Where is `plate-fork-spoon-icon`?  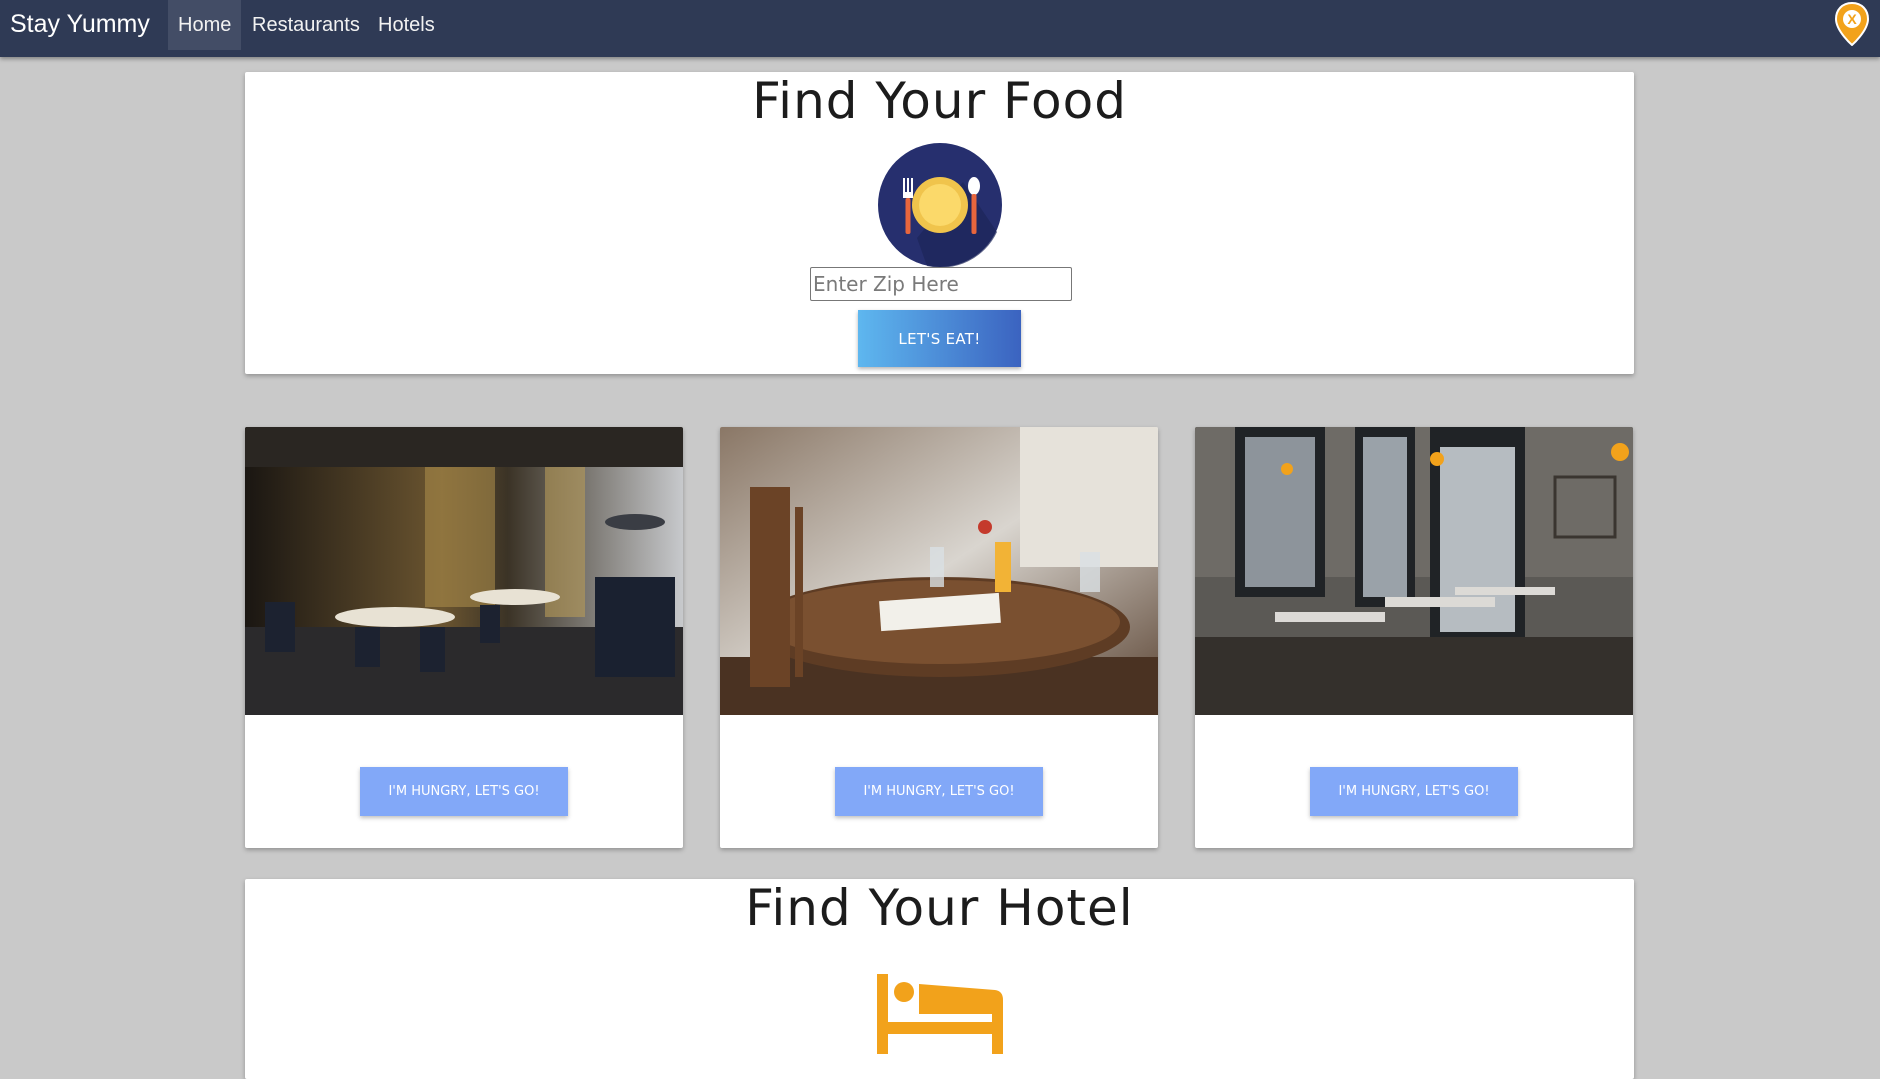 plate-fork-spoon-icon is located at coordinates (940, 205).